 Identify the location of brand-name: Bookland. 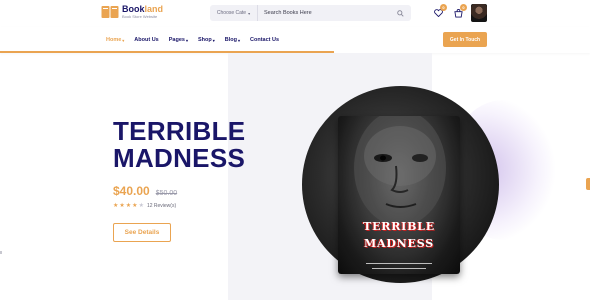
(142, 9).